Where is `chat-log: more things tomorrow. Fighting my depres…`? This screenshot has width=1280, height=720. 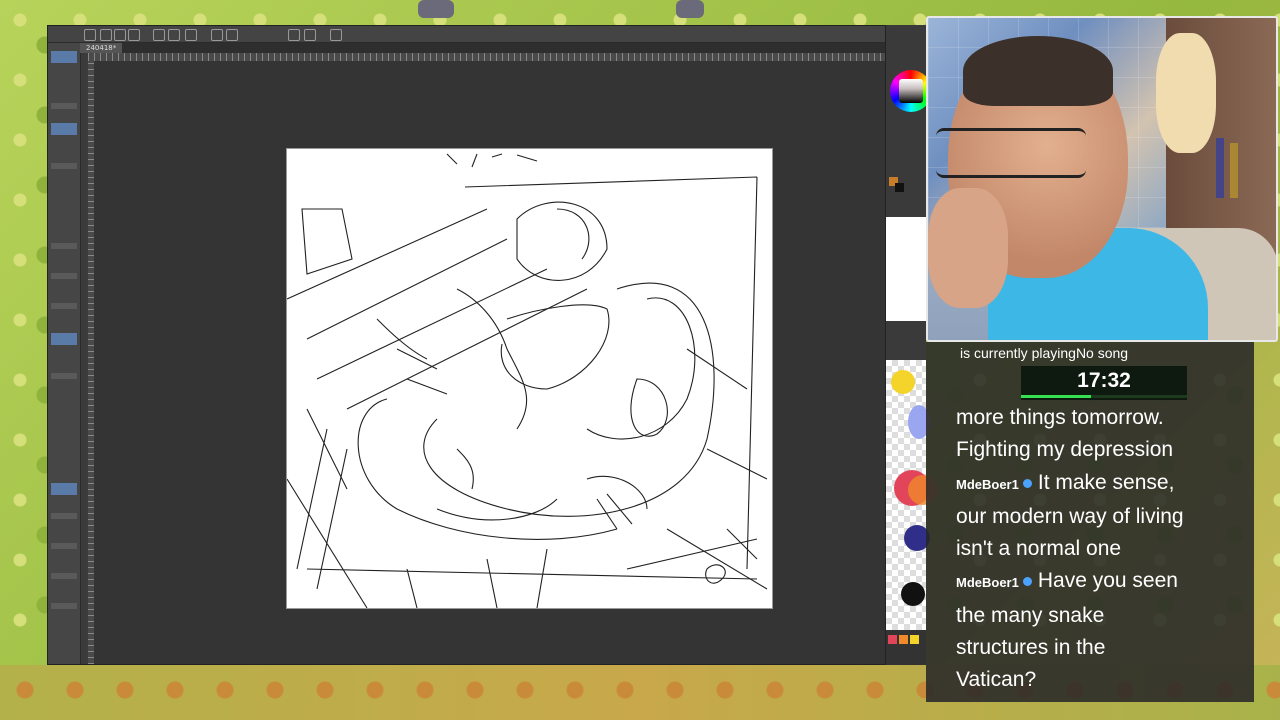 chat-log: more things tomorrow. Fighting my depres… is located at coordinates (1101, 549).